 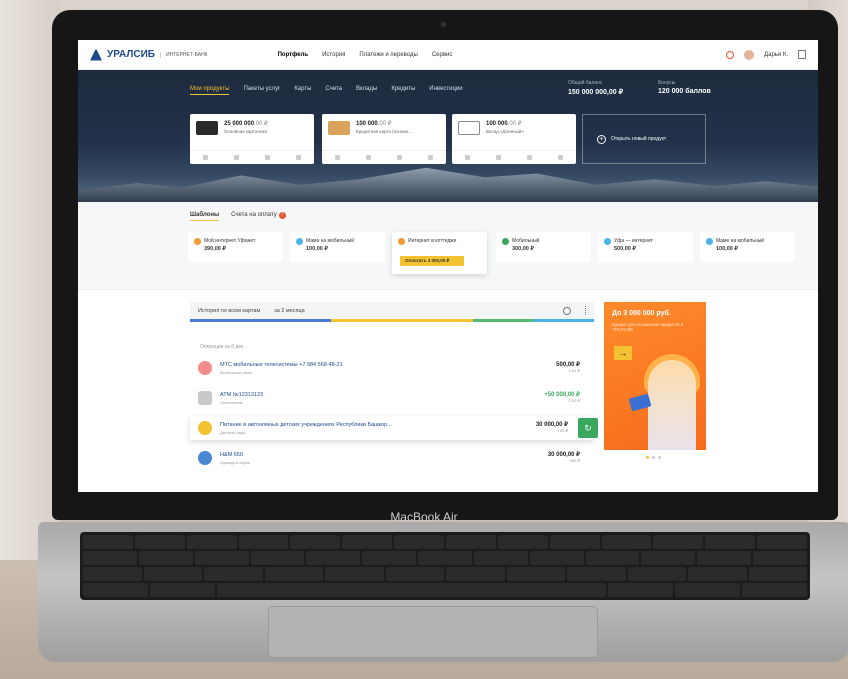 I want to click on tab-bills: Счета на оплату!, so click(x=258, y=216).